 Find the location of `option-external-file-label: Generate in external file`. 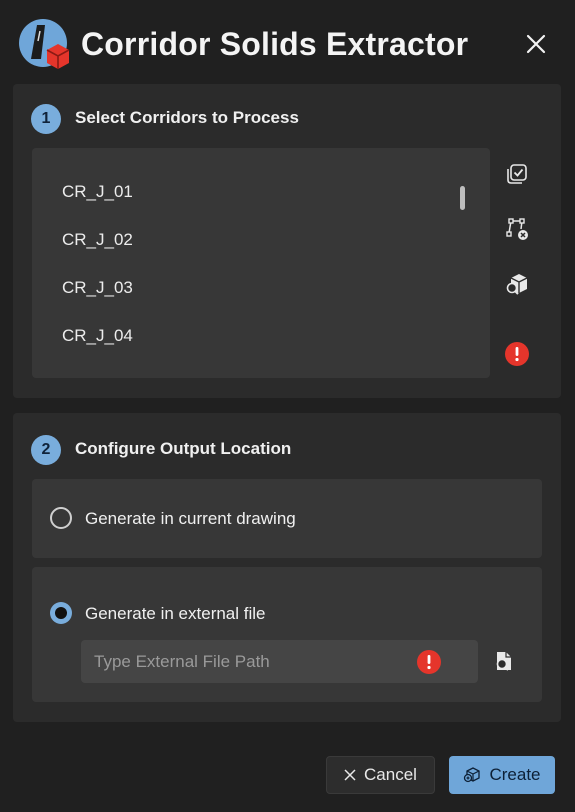

option-external-file-label: Generate in external file is located at coordinates (175, 614).